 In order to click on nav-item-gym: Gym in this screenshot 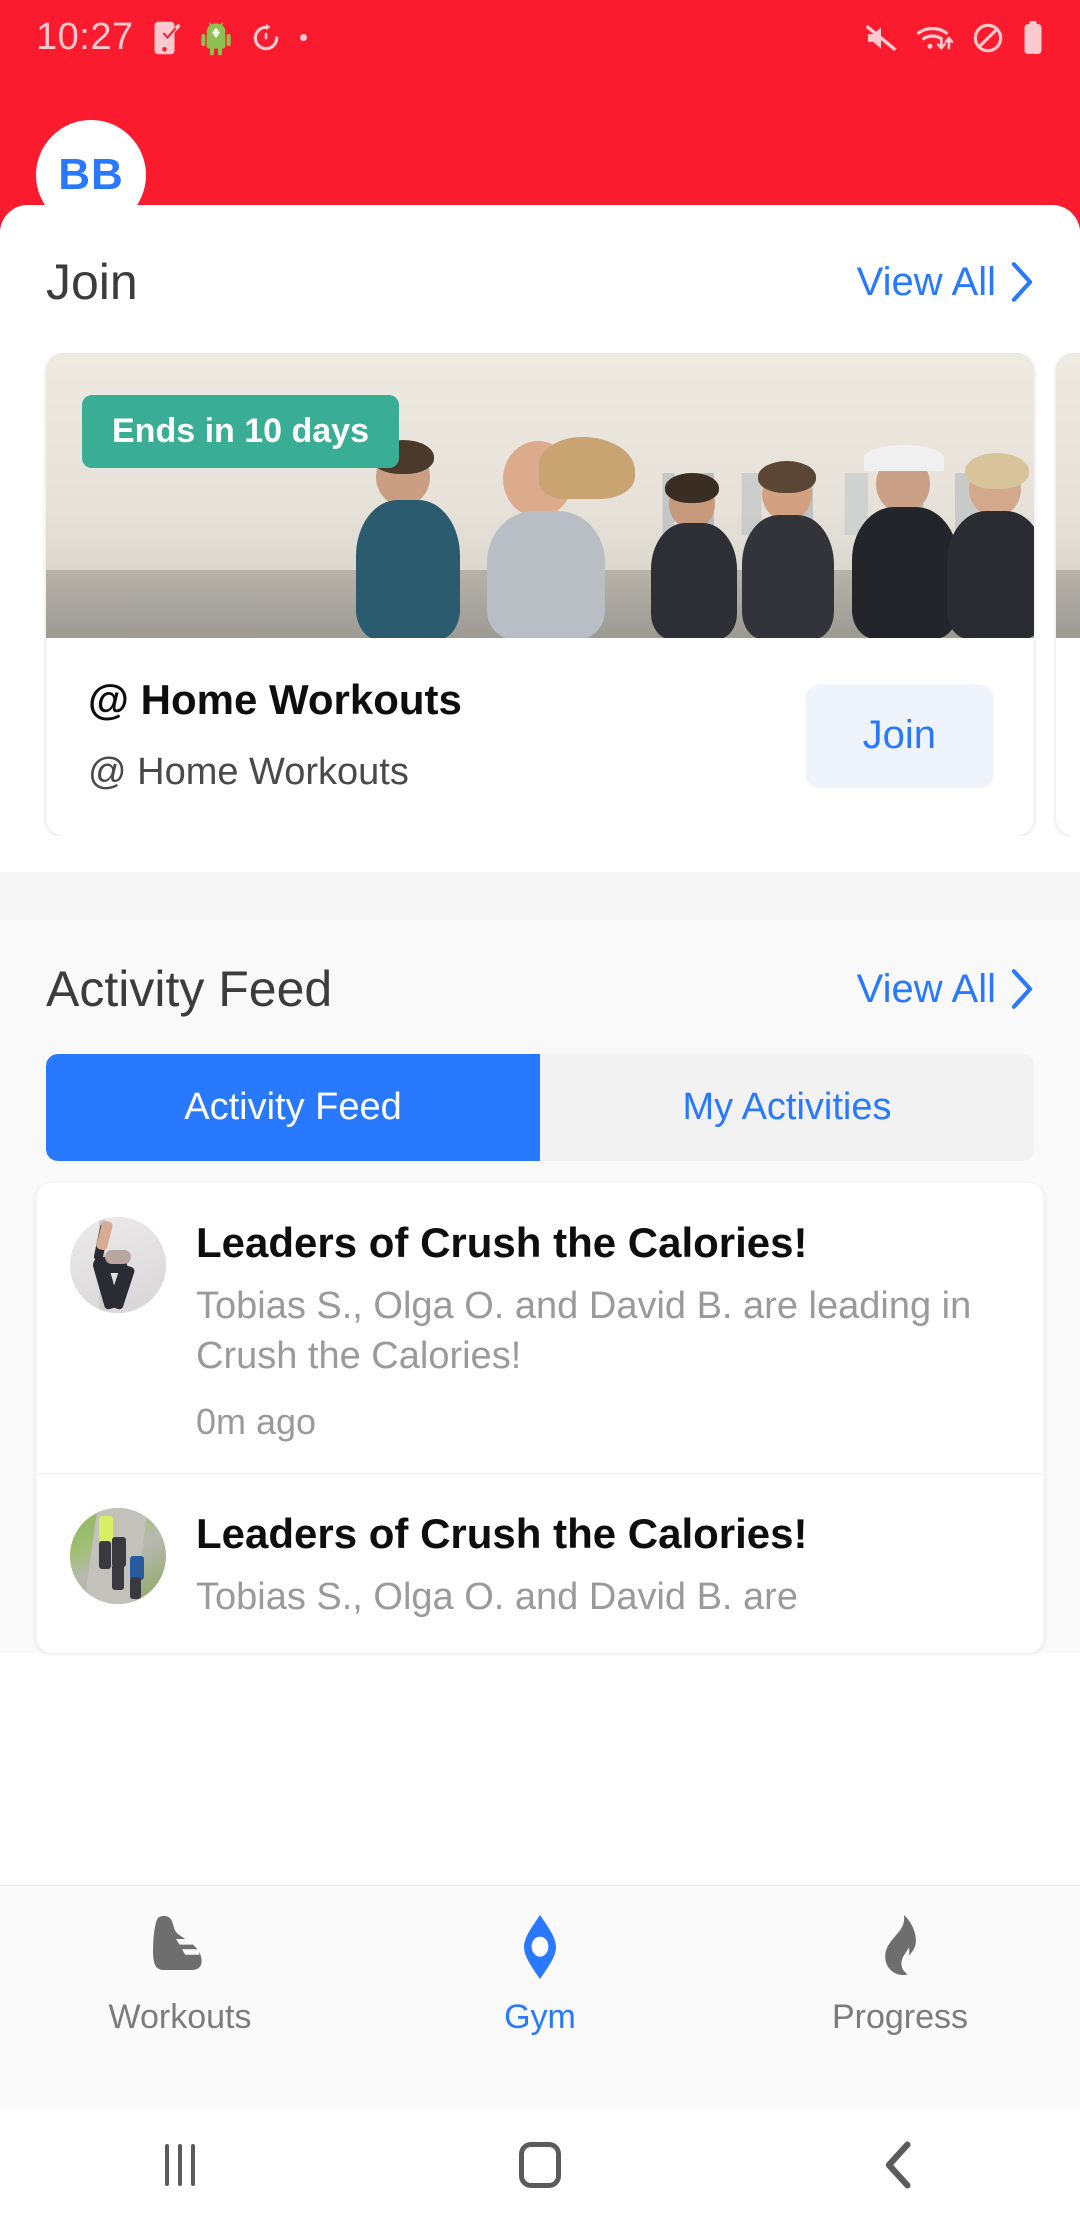, I will do `click(540, 1974)`.